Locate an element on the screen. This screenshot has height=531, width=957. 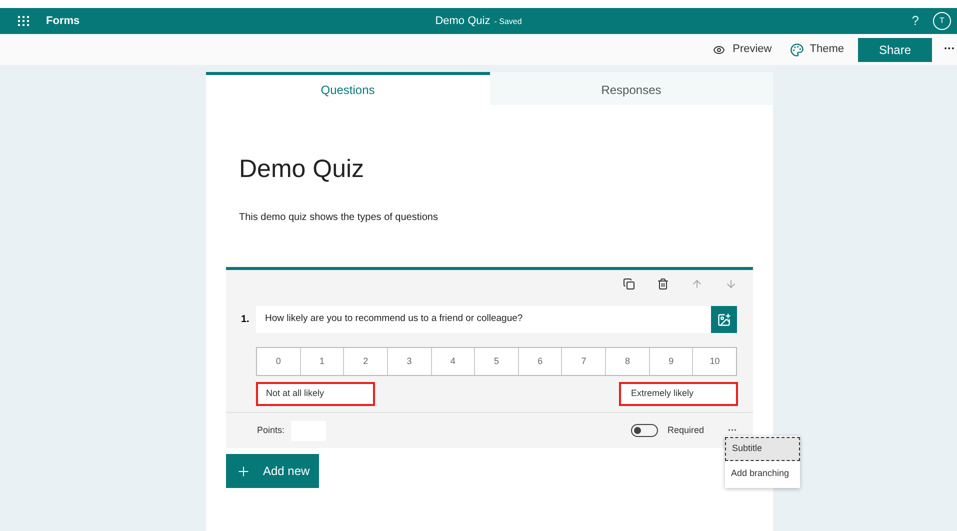
share-button: Share is located at coordinates (895, 50).